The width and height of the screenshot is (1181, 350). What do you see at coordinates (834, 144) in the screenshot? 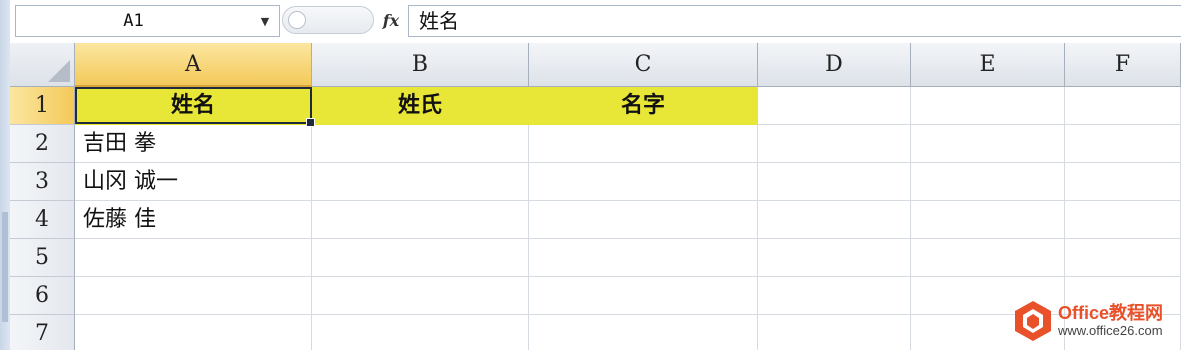
I see `cell-d2` at bounding box center [834, 144].